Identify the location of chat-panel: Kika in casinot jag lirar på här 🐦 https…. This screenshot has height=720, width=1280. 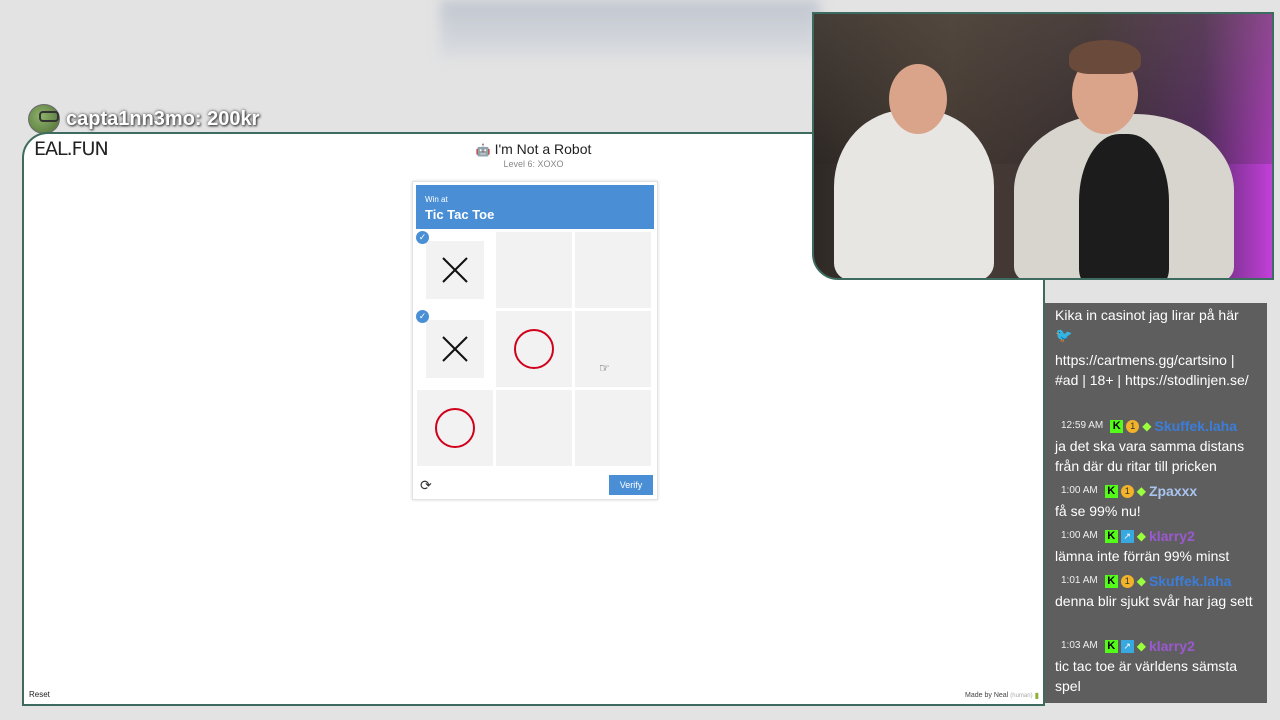
(1156, 503).